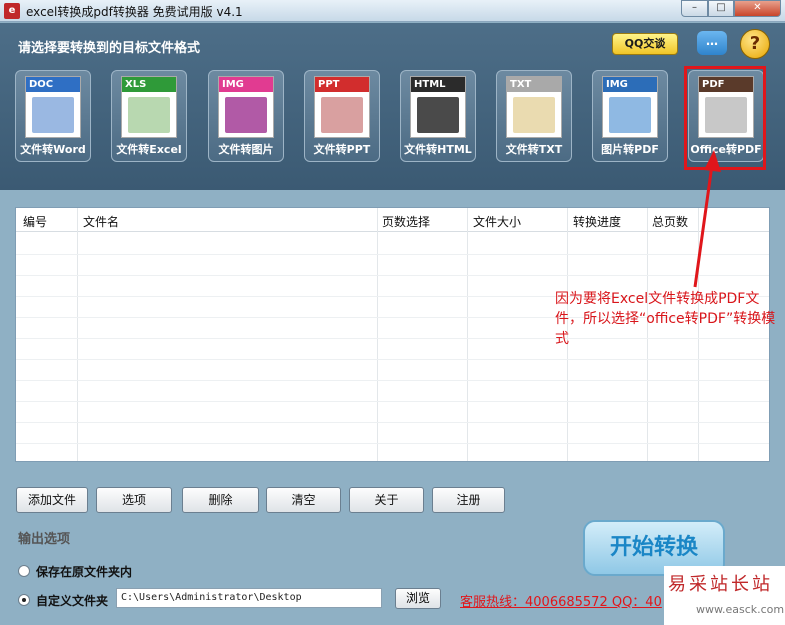  What do you see at coordinates (220, 500) in the screenshot?
I see `delete-button: 删除` at bounding box center [220, 500].